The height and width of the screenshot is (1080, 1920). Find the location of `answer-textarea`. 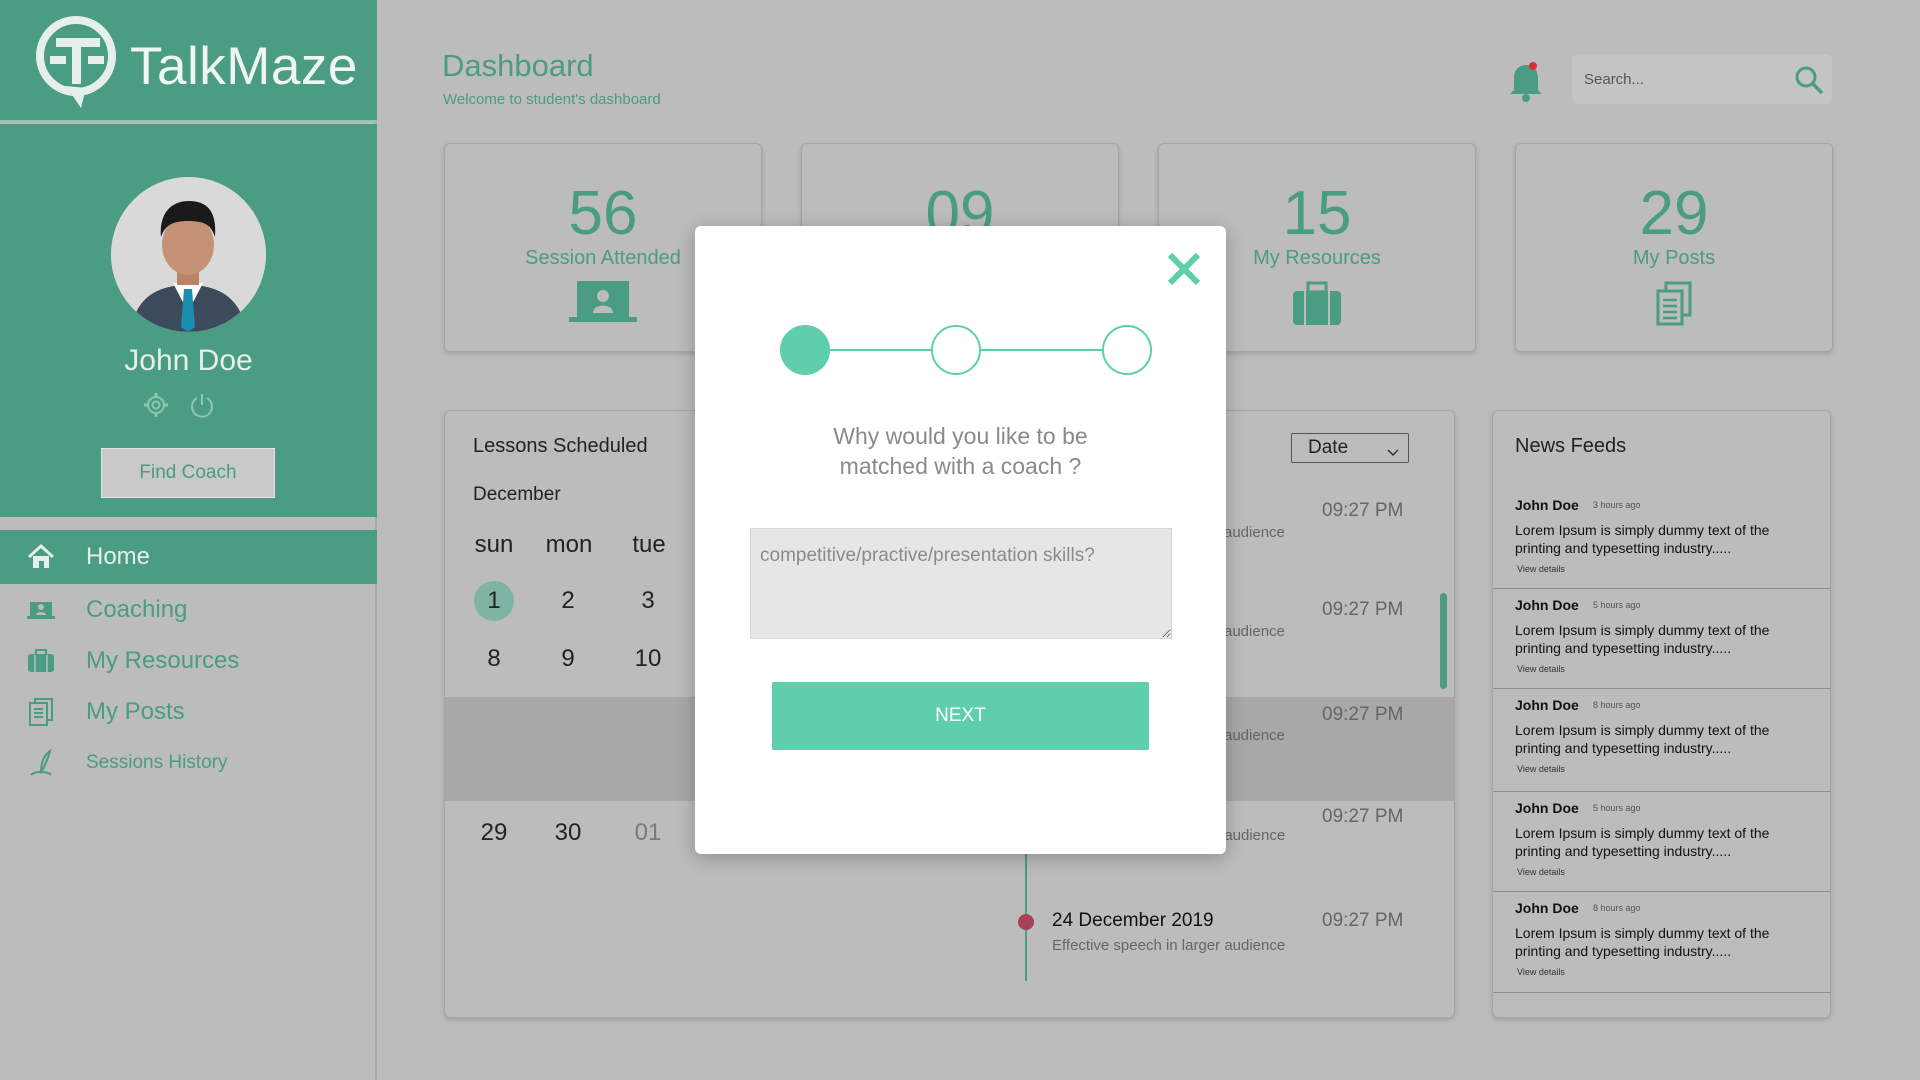

answer-textarea is located at coordinates (961, 583).